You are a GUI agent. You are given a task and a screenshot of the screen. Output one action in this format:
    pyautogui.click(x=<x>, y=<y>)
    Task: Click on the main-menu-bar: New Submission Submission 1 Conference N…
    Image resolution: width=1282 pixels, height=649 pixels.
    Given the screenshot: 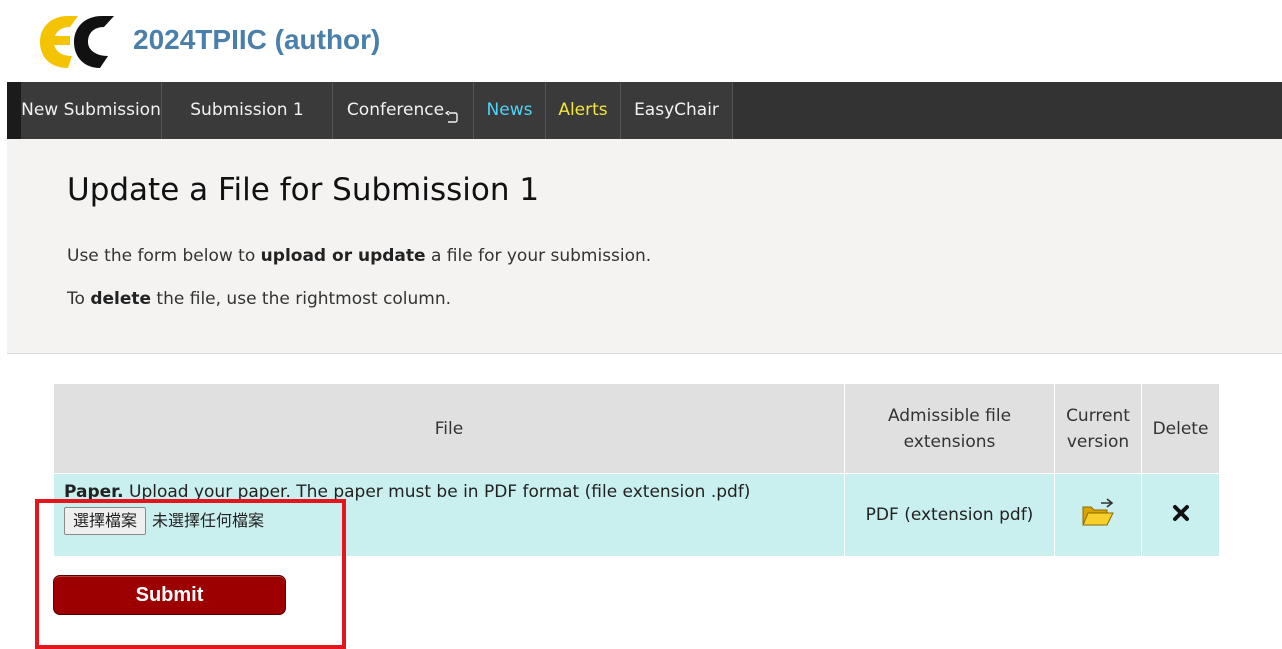 What is the action you would take?
    pyautogui.click(x=644, y=110)
    